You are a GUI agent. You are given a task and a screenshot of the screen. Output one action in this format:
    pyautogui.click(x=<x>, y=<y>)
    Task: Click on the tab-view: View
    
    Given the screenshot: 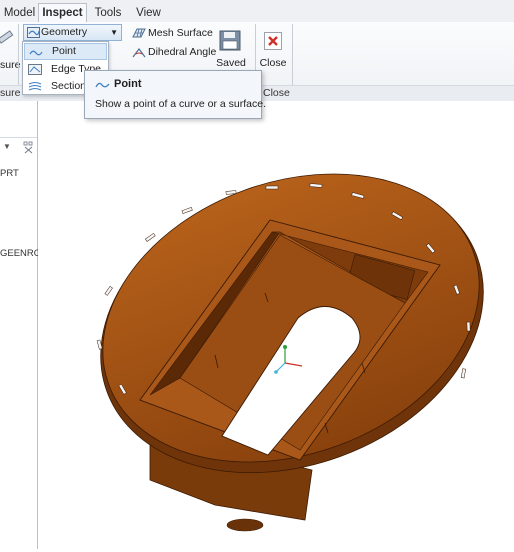 What is the action you would take?
    pyautogui.click(x=148, y=12)
    